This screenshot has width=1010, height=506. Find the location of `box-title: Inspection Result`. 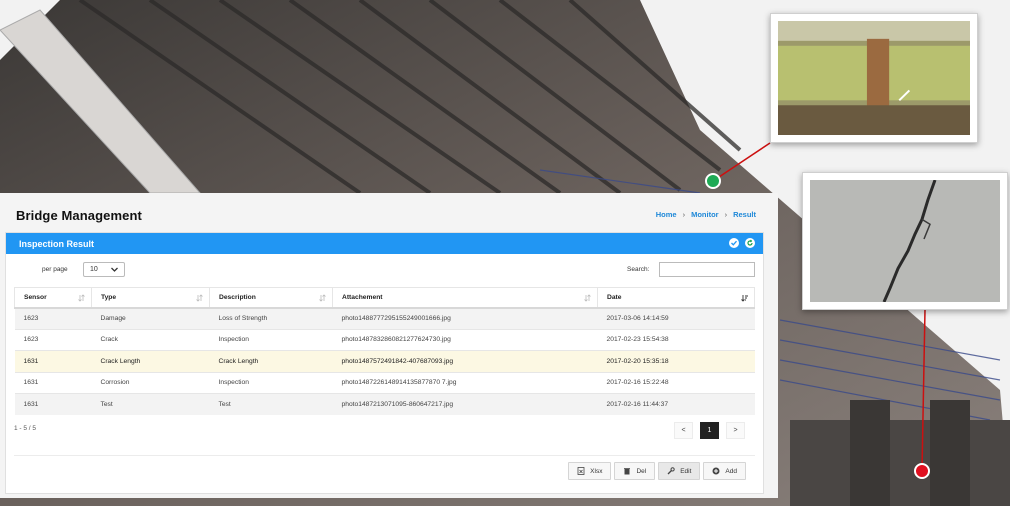

box-title: Inspection Result is located at coordinates (57, 243).